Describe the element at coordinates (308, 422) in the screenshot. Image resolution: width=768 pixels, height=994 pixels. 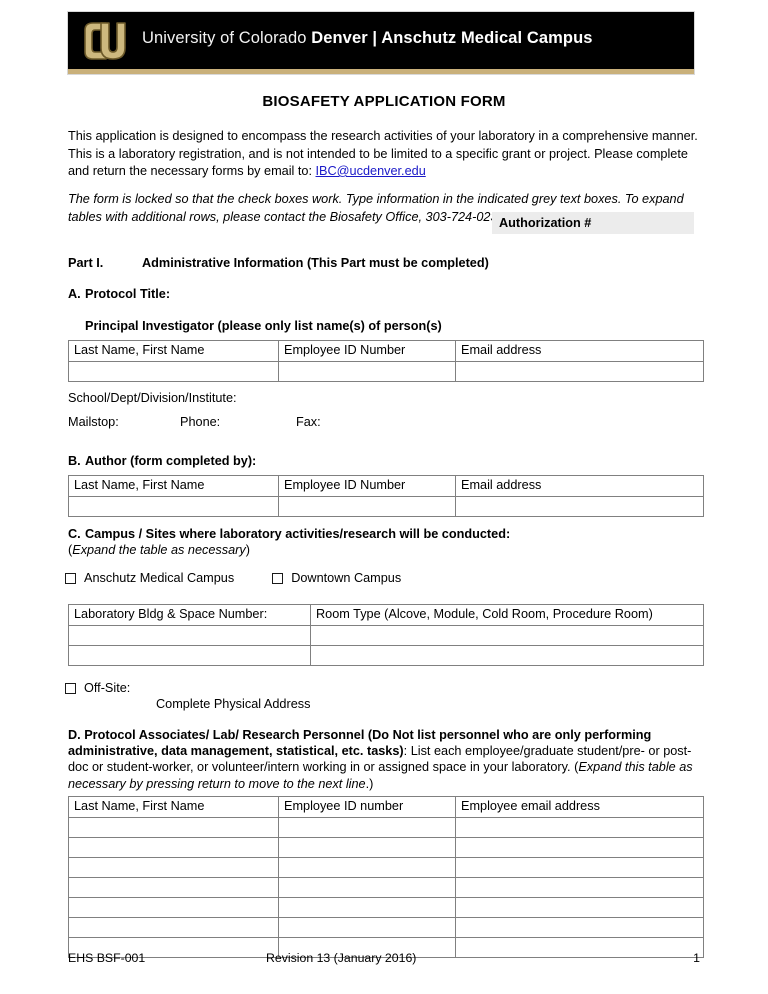
I see `fax-label: Fax:` at that location.